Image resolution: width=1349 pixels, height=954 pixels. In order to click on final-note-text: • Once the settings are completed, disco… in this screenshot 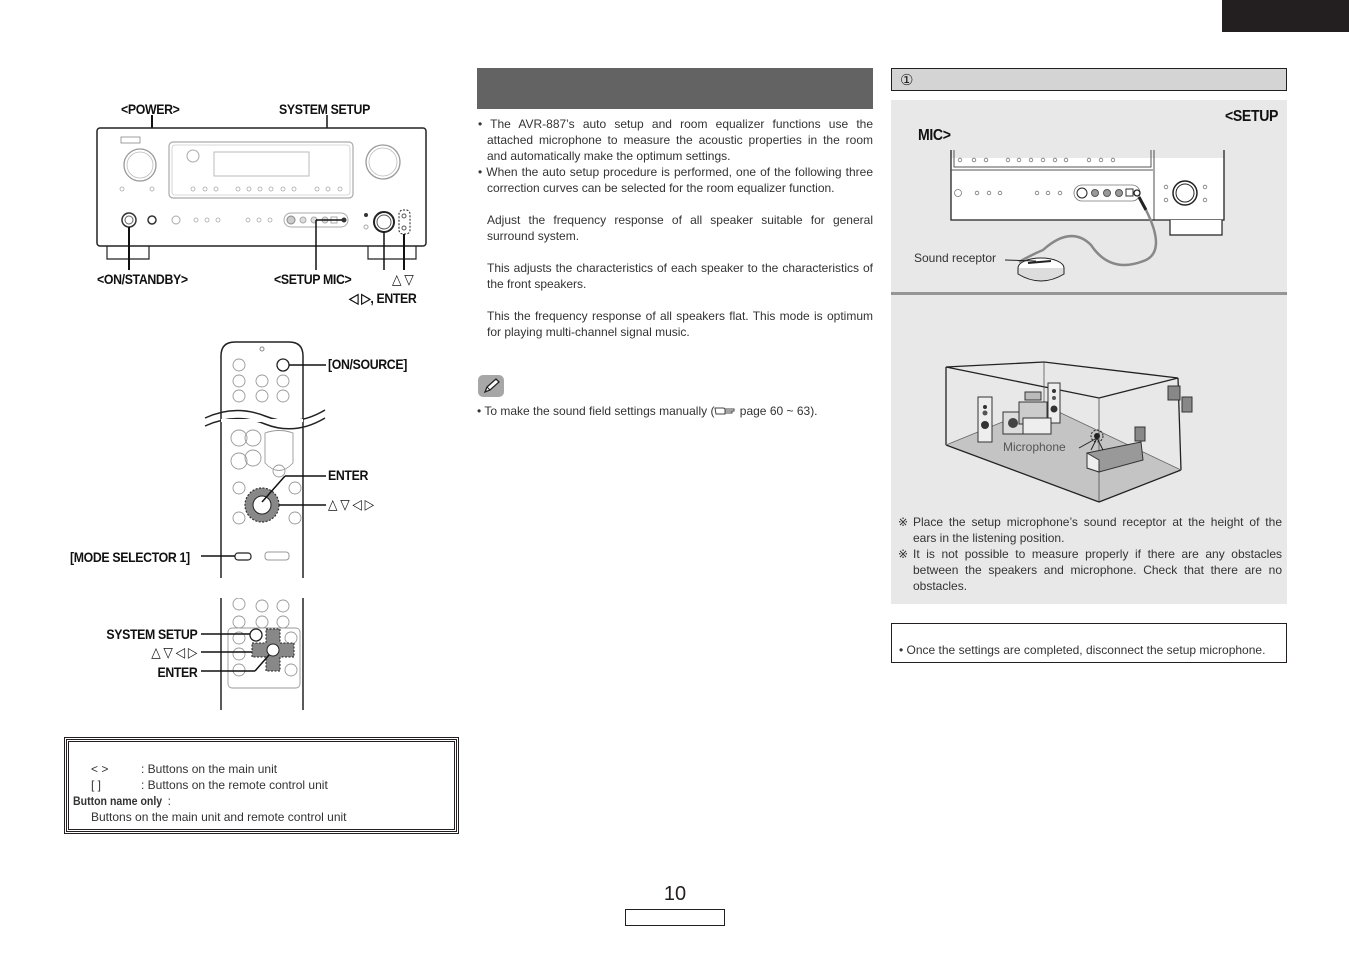, I will do `click(1082, 650)`.